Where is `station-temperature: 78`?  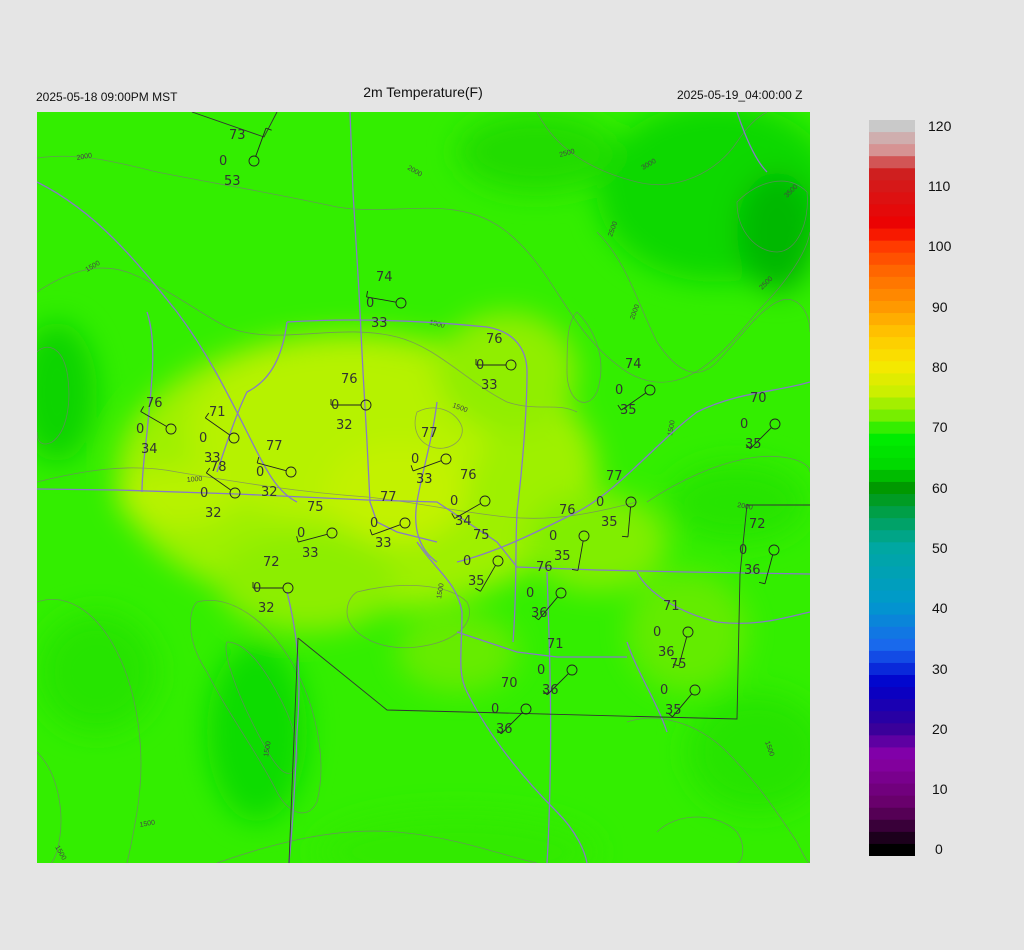 station-temperature: 78 is located at coordinates (218, 467).